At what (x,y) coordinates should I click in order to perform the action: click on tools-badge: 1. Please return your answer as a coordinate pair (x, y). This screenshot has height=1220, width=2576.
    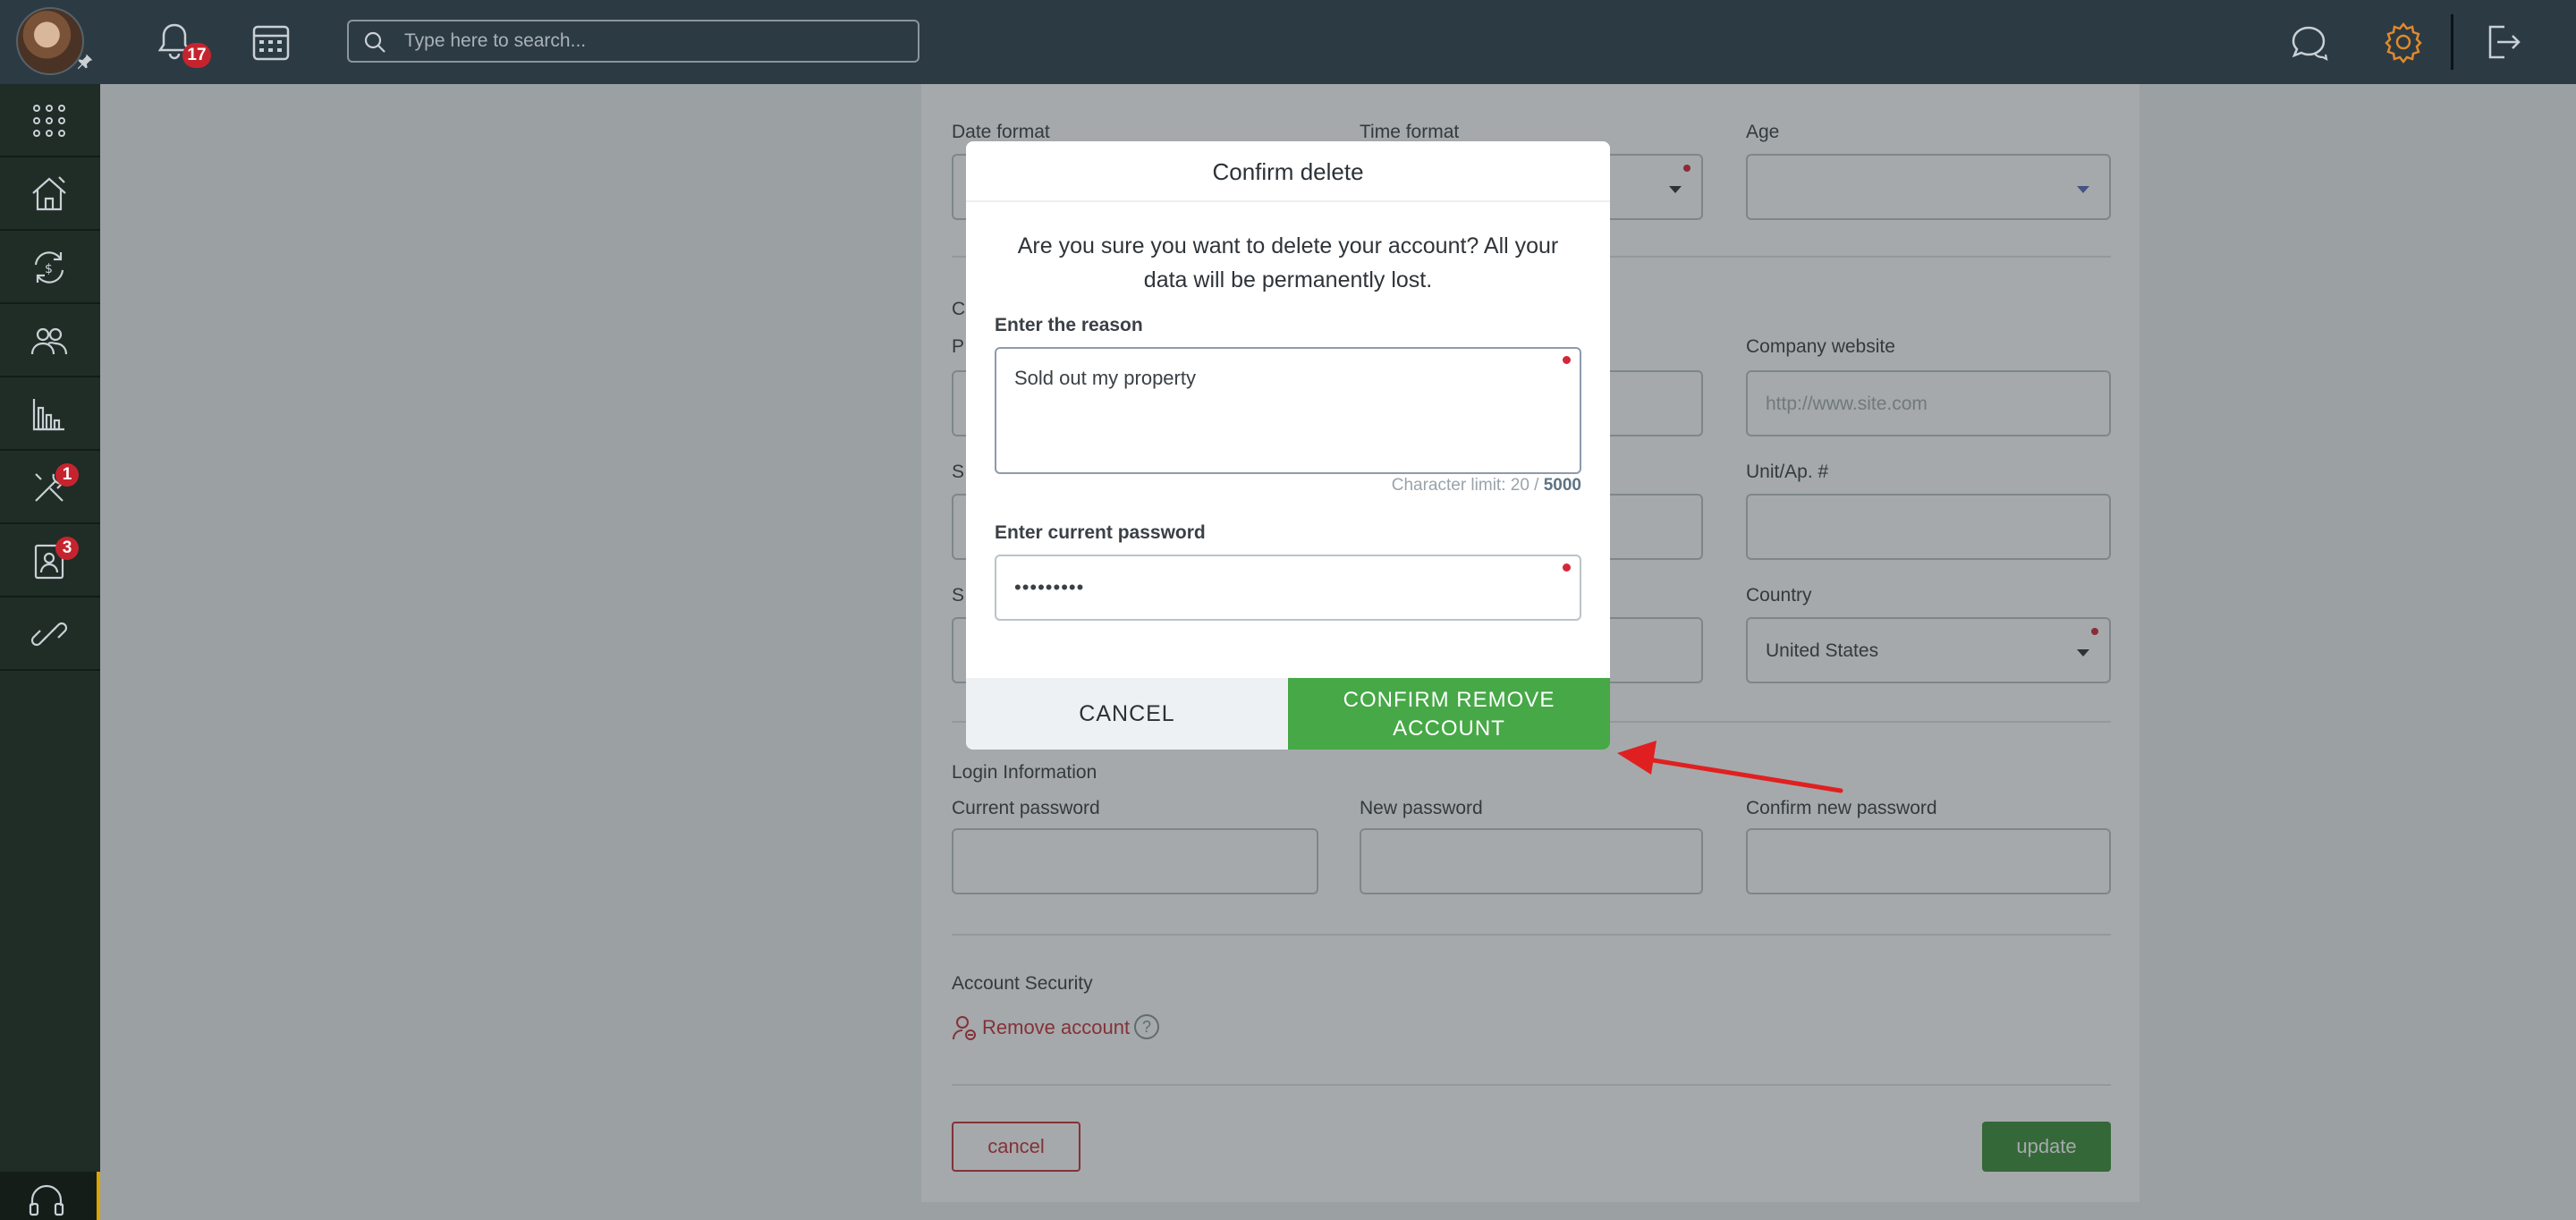
    Looking at the image, I should click on (67, 475).